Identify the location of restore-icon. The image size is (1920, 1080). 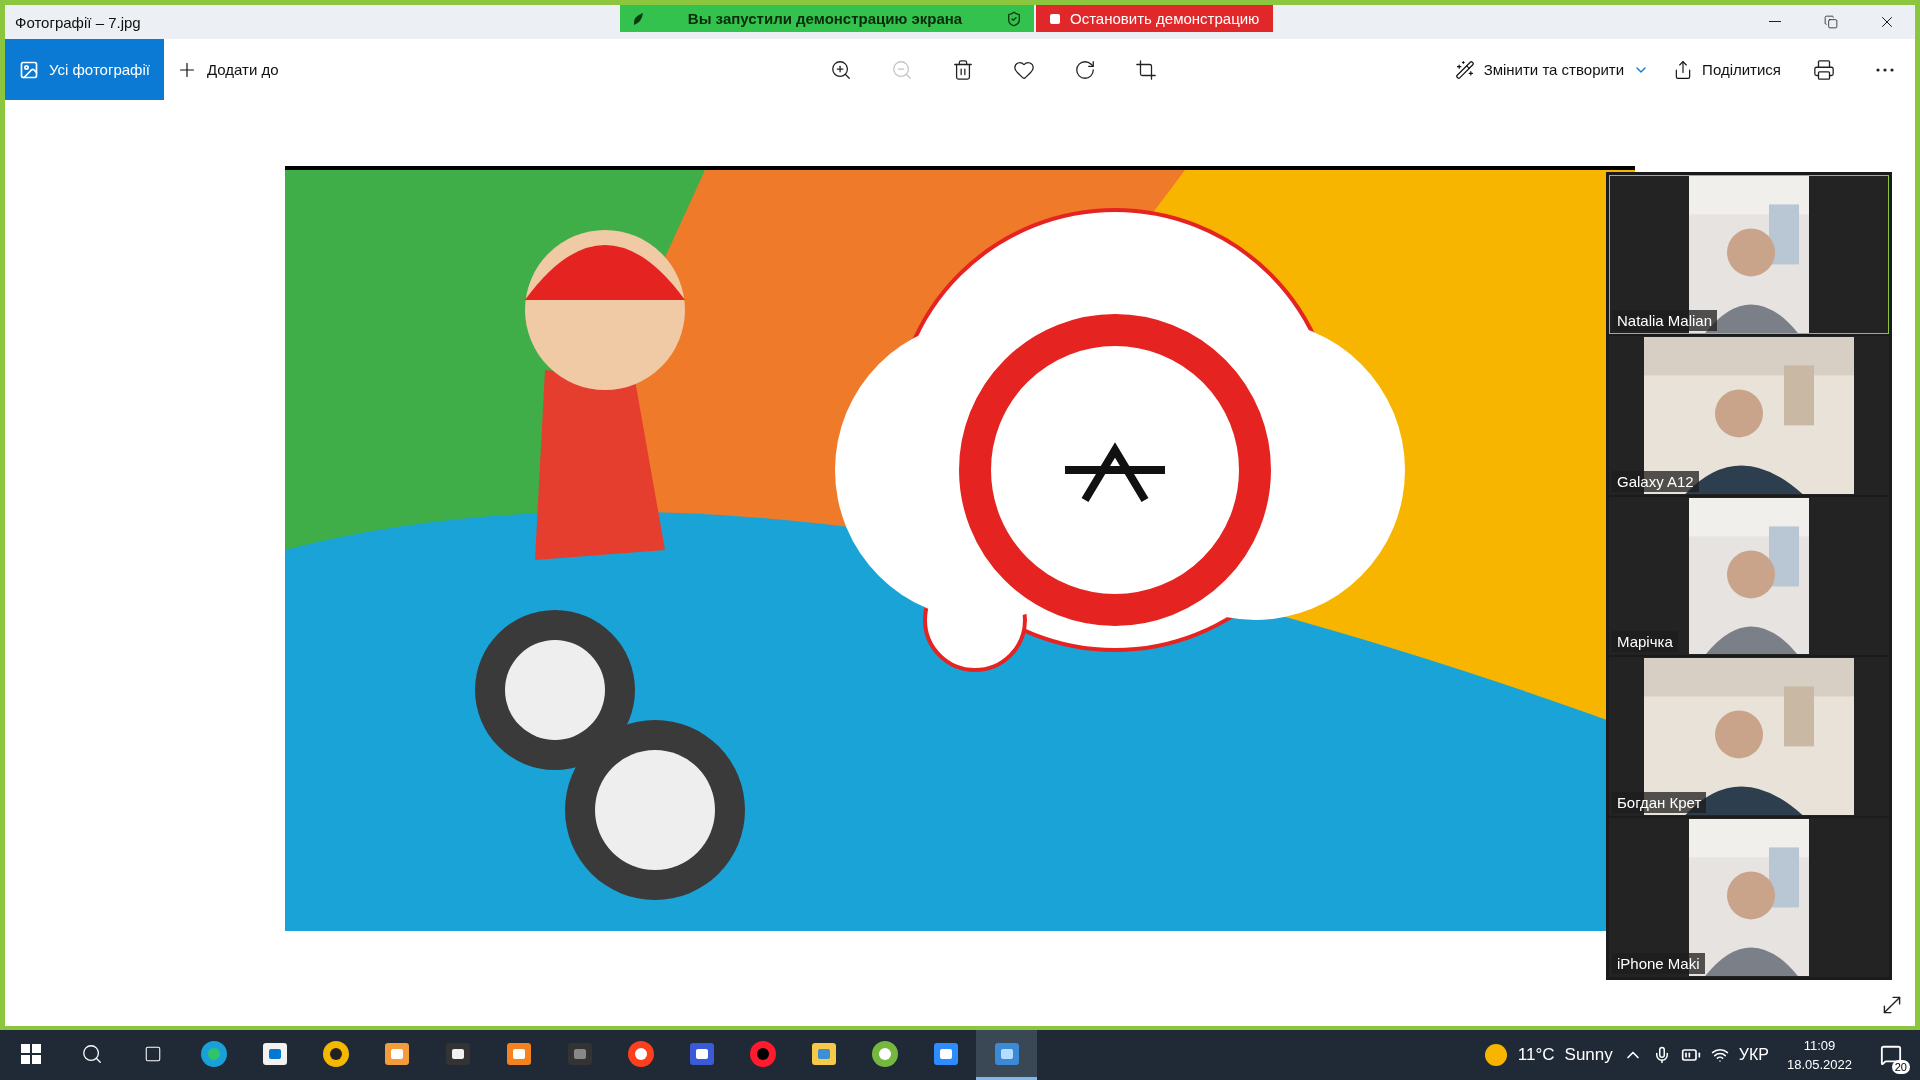
(1831, 22).